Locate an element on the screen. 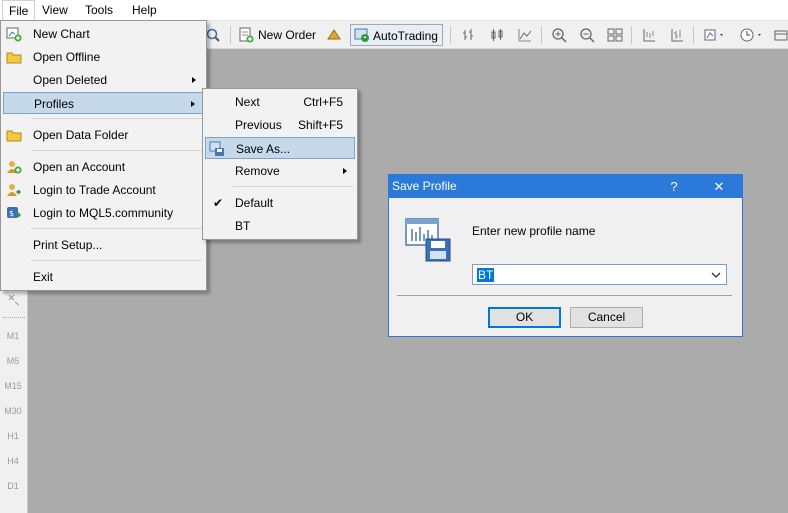  chevron-down-icon is located at coordinates (716, 276).